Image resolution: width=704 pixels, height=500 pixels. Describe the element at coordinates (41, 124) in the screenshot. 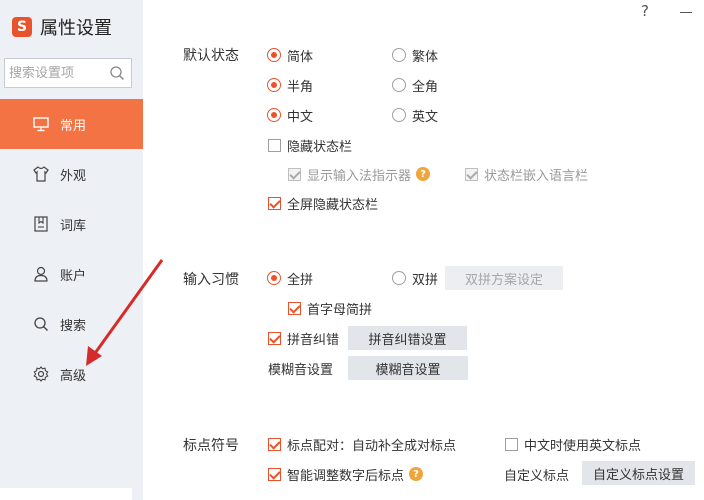

I see `monitor-icon` at that location.